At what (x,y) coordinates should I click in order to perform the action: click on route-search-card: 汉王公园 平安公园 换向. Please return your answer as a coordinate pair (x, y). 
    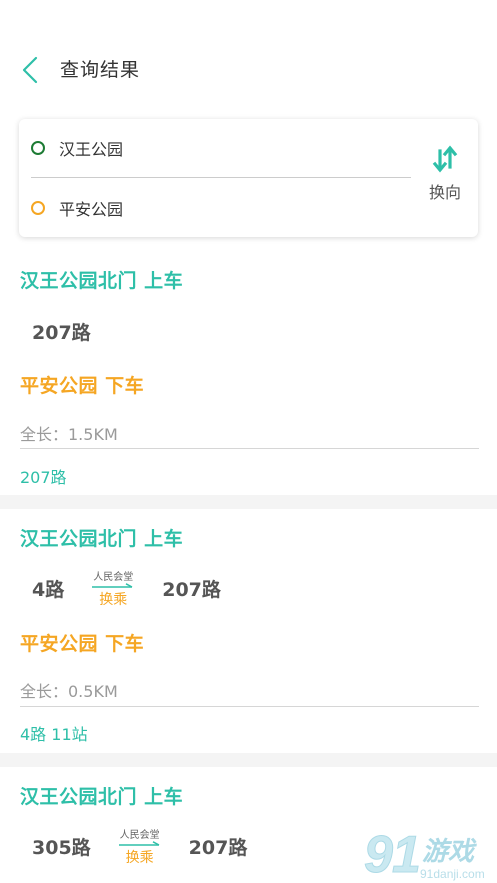
    Looking at the image, I should click on (248, 178).